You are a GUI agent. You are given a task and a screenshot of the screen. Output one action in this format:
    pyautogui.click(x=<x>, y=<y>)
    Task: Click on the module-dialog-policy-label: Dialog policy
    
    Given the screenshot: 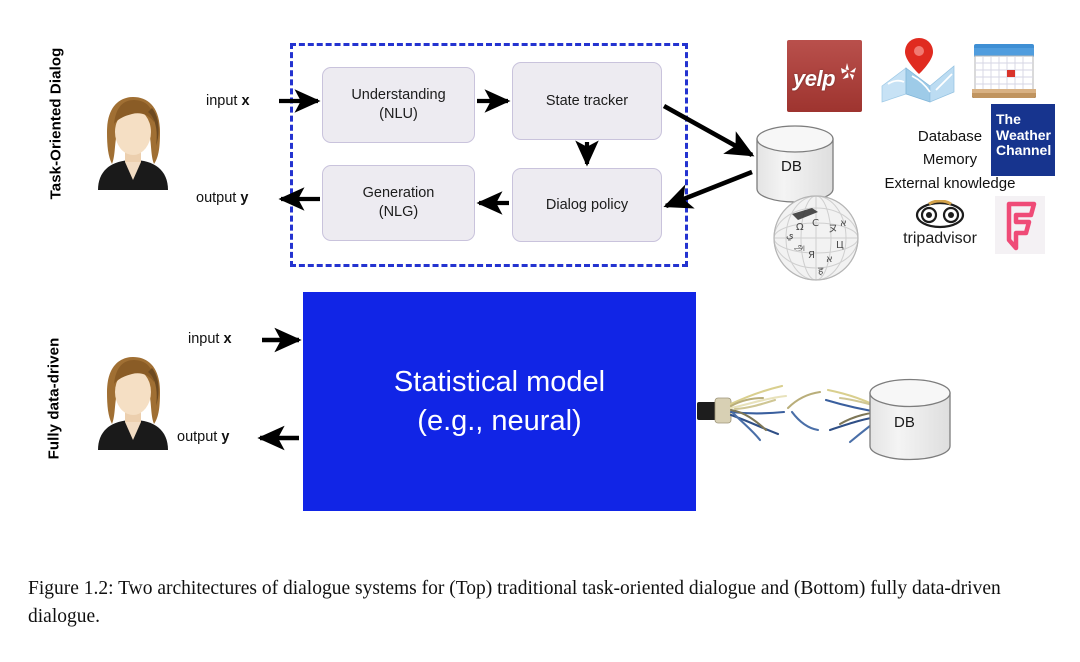 What is the action you would take?
    pyautogui.click(x=587, y=204)
    